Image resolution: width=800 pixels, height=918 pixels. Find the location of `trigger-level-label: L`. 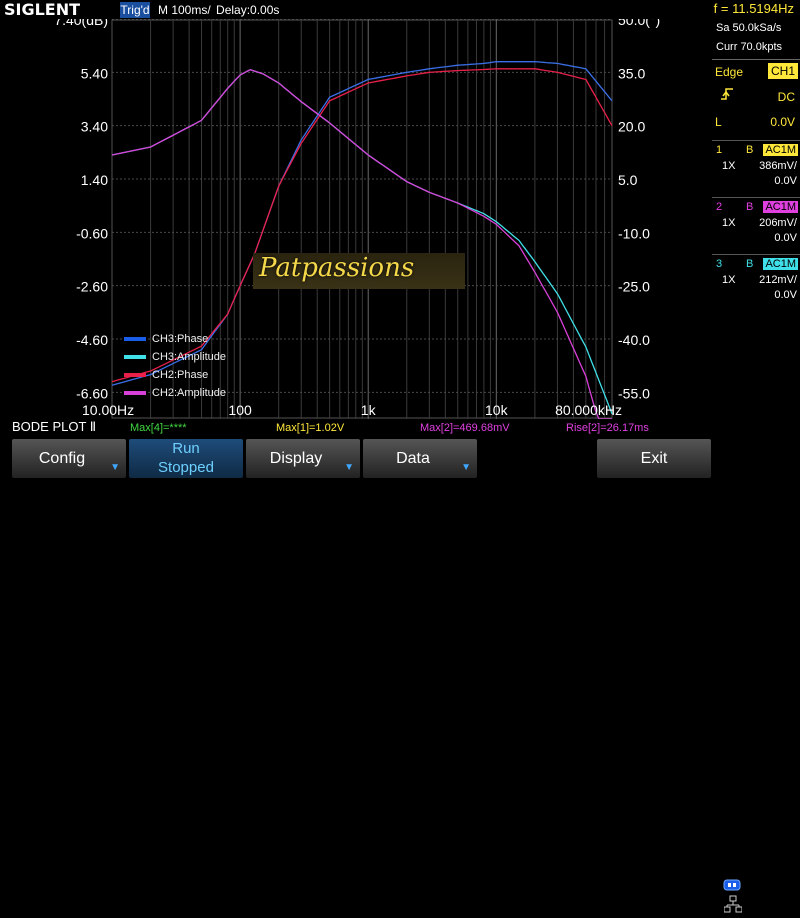

trigger-level-label: L is located at coordinates (718, 122).